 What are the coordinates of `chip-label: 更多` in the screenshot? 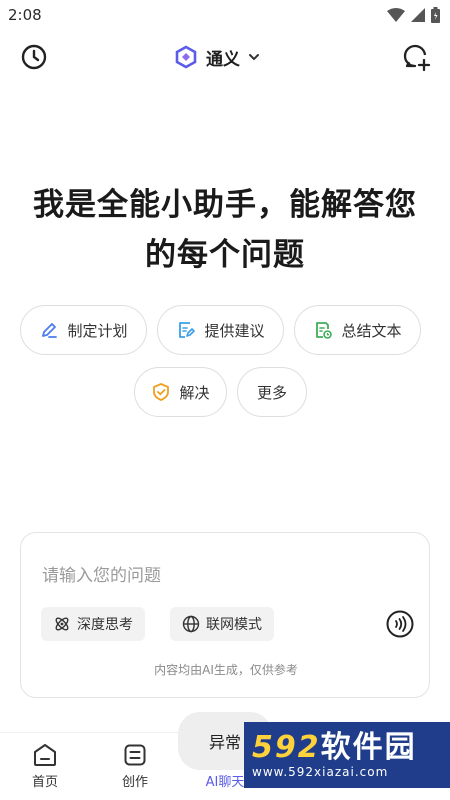 It's located at (271, 392).